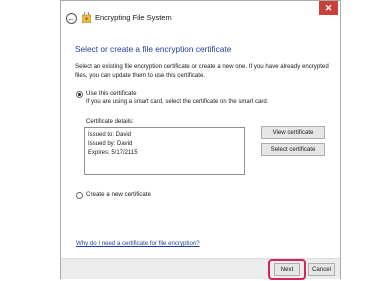 This screenshot has width=375, height=281. What do you see at coordinates (110, 144) in the screenshot?
I see `issued-by-line: Issued by: David` at bounding box center [110, 144].